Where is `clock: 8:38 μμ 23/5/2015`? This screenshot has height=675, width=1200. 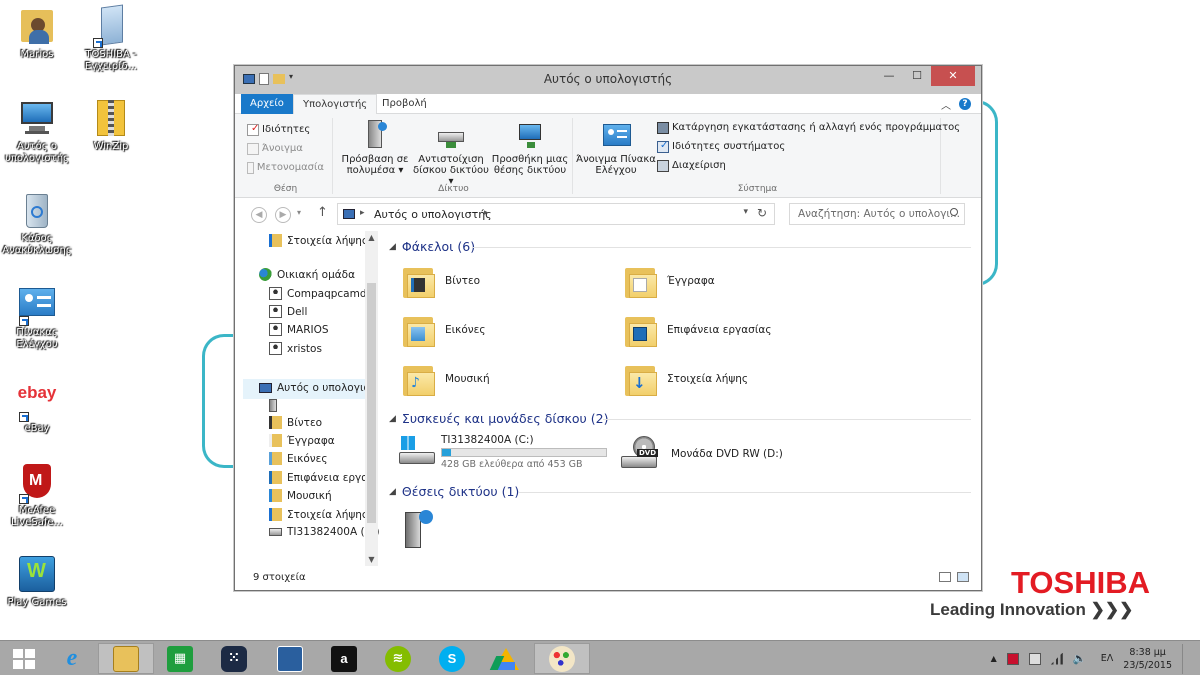 clock: 8:38 μμ 23/5/2015 is located at coordinates (1147, 659).